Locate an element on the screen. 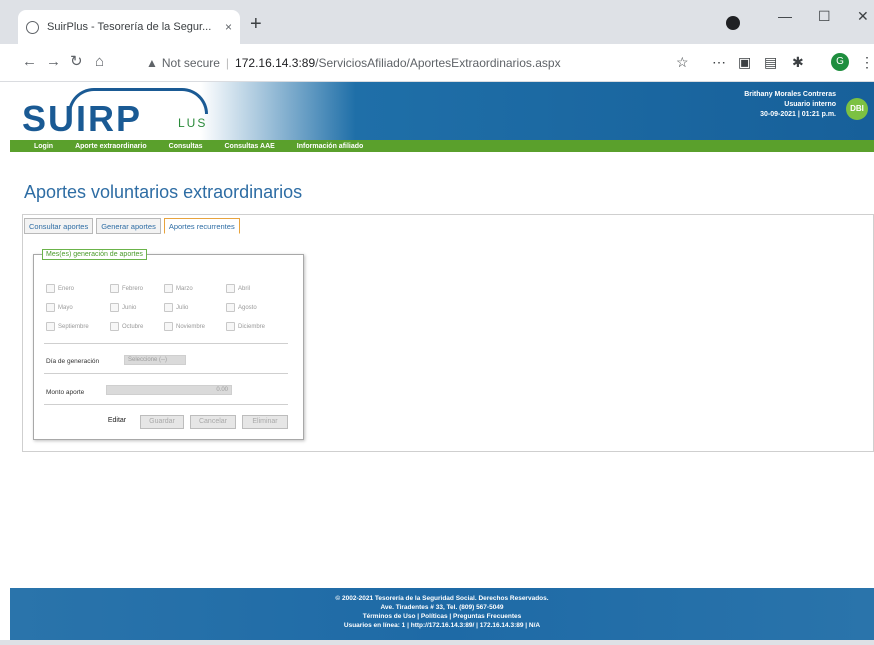  month-marzo: Marzo is located at coordinates (195, 288).